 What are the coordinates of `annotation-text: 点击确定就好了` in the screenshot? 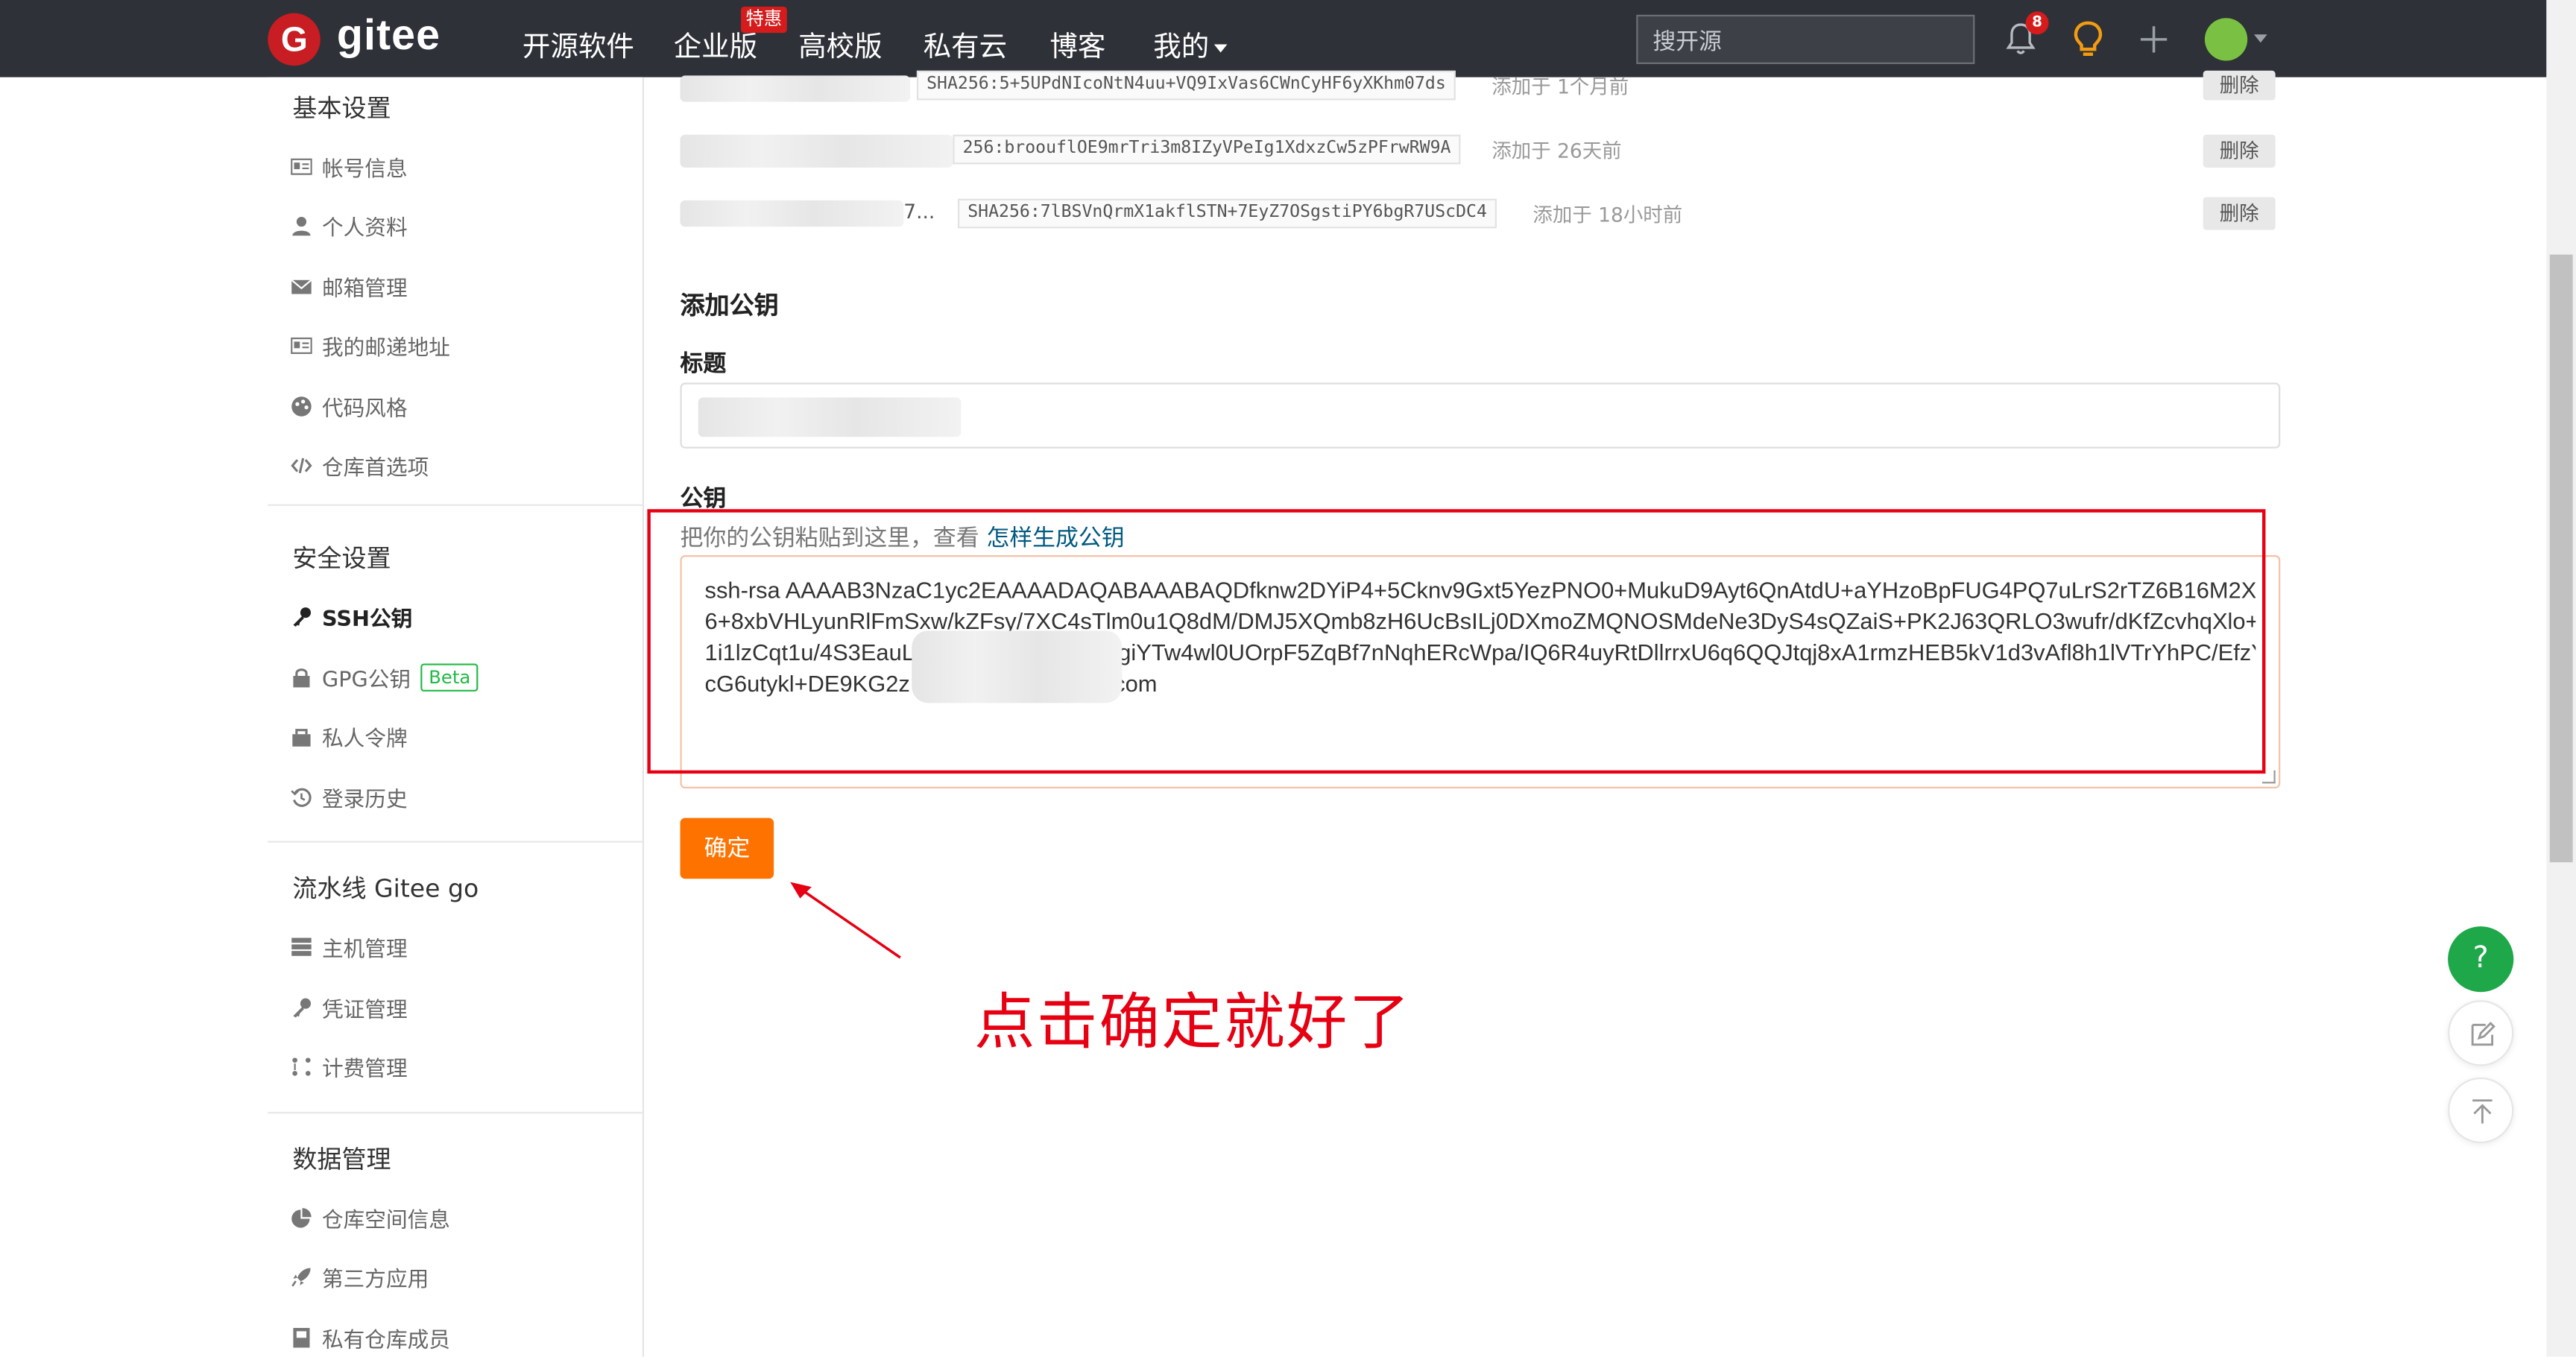 It's located at (1193, 1022).